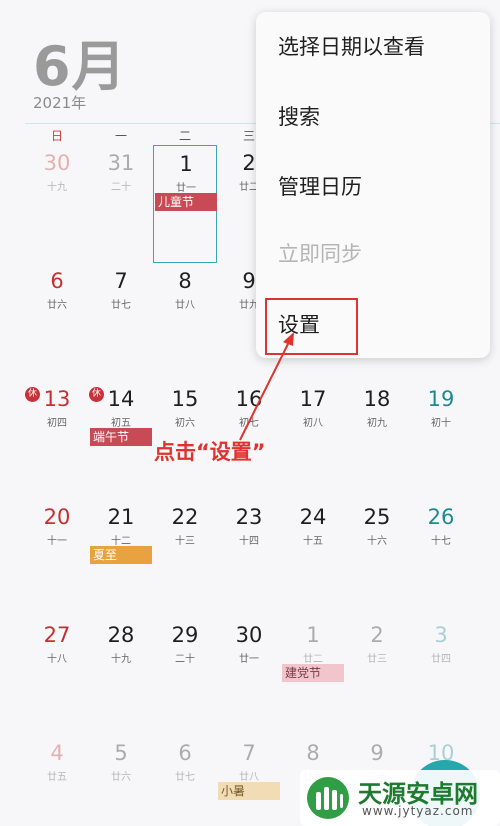 The width and height of the screenshot is (500, 826). Describe the element at coordinates (377, 423) in the screenshot. I see `lunar-date: 初九` at that location.